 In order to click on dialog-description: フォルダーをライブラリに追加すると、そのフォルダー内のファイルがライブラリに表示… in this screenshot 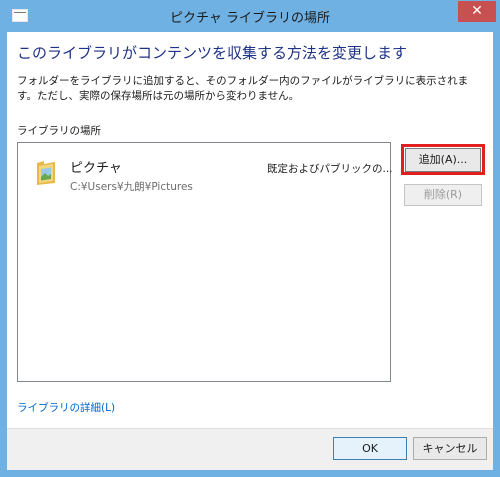, I will do `click(243, 88)`.